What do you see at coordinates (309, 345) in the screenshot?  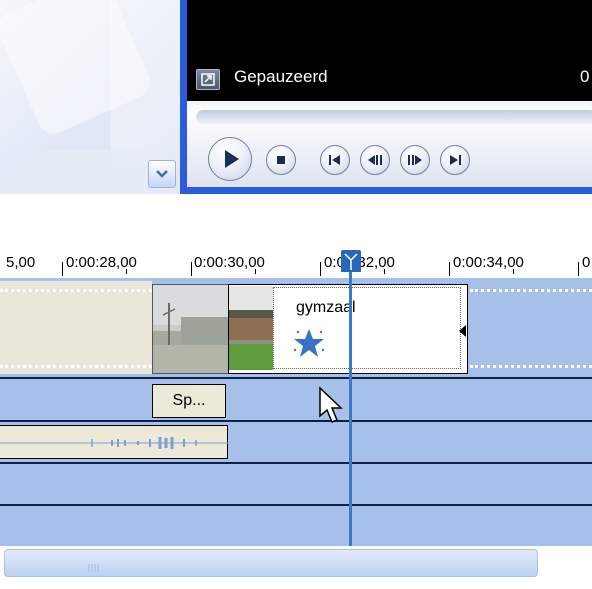 I see `star-icon` at bounding box center [309, 345].